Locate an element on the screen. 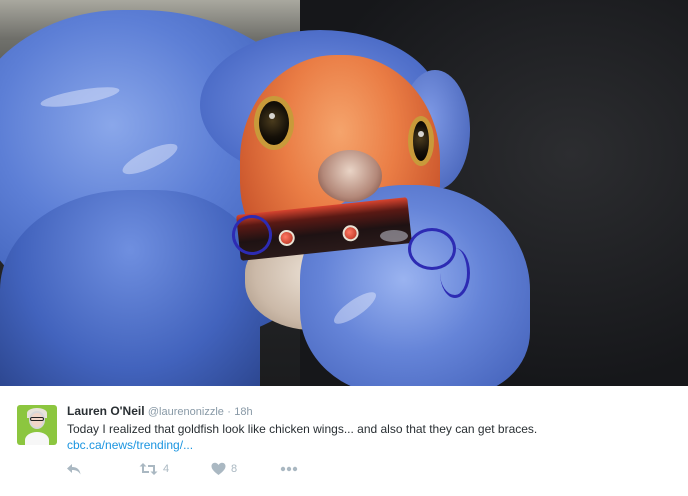 The width and height of the screenshot is (688, 496). more-dots-icon is located at coordinates (289, 469).